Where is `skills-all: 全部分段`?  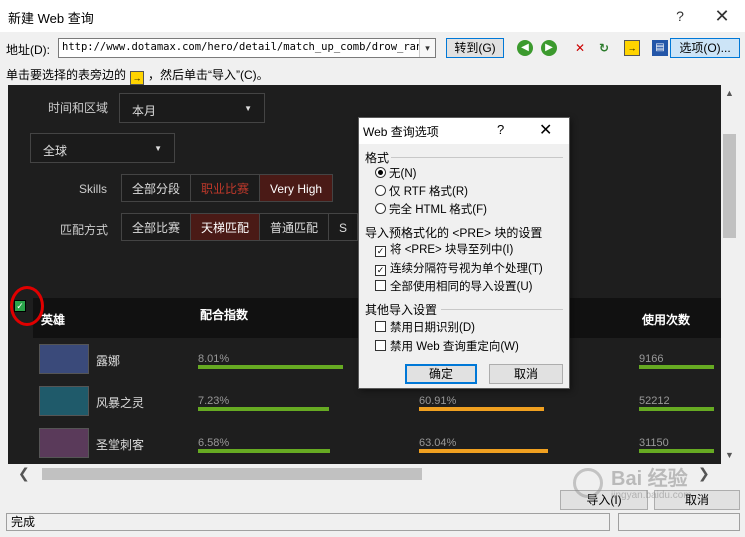
skills-all: 全部分段 is located at coordinates (156, 188).